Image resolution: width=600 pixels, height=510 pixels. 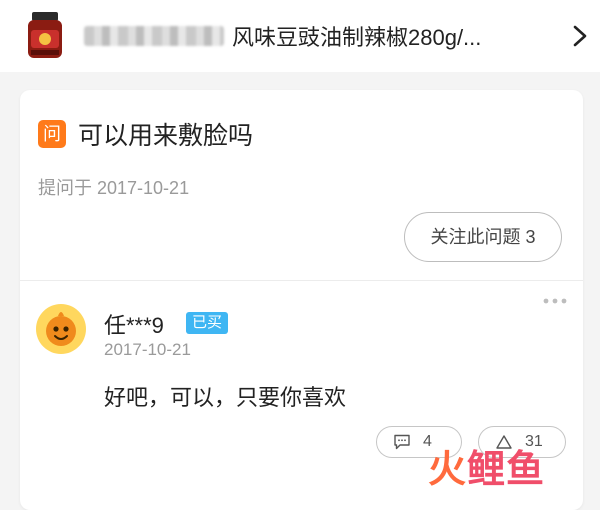 What do you see at coordinates (147, 349) in the screenshot?
I see `answer-date: 2017-10-21` at bounding box center [147, 349].